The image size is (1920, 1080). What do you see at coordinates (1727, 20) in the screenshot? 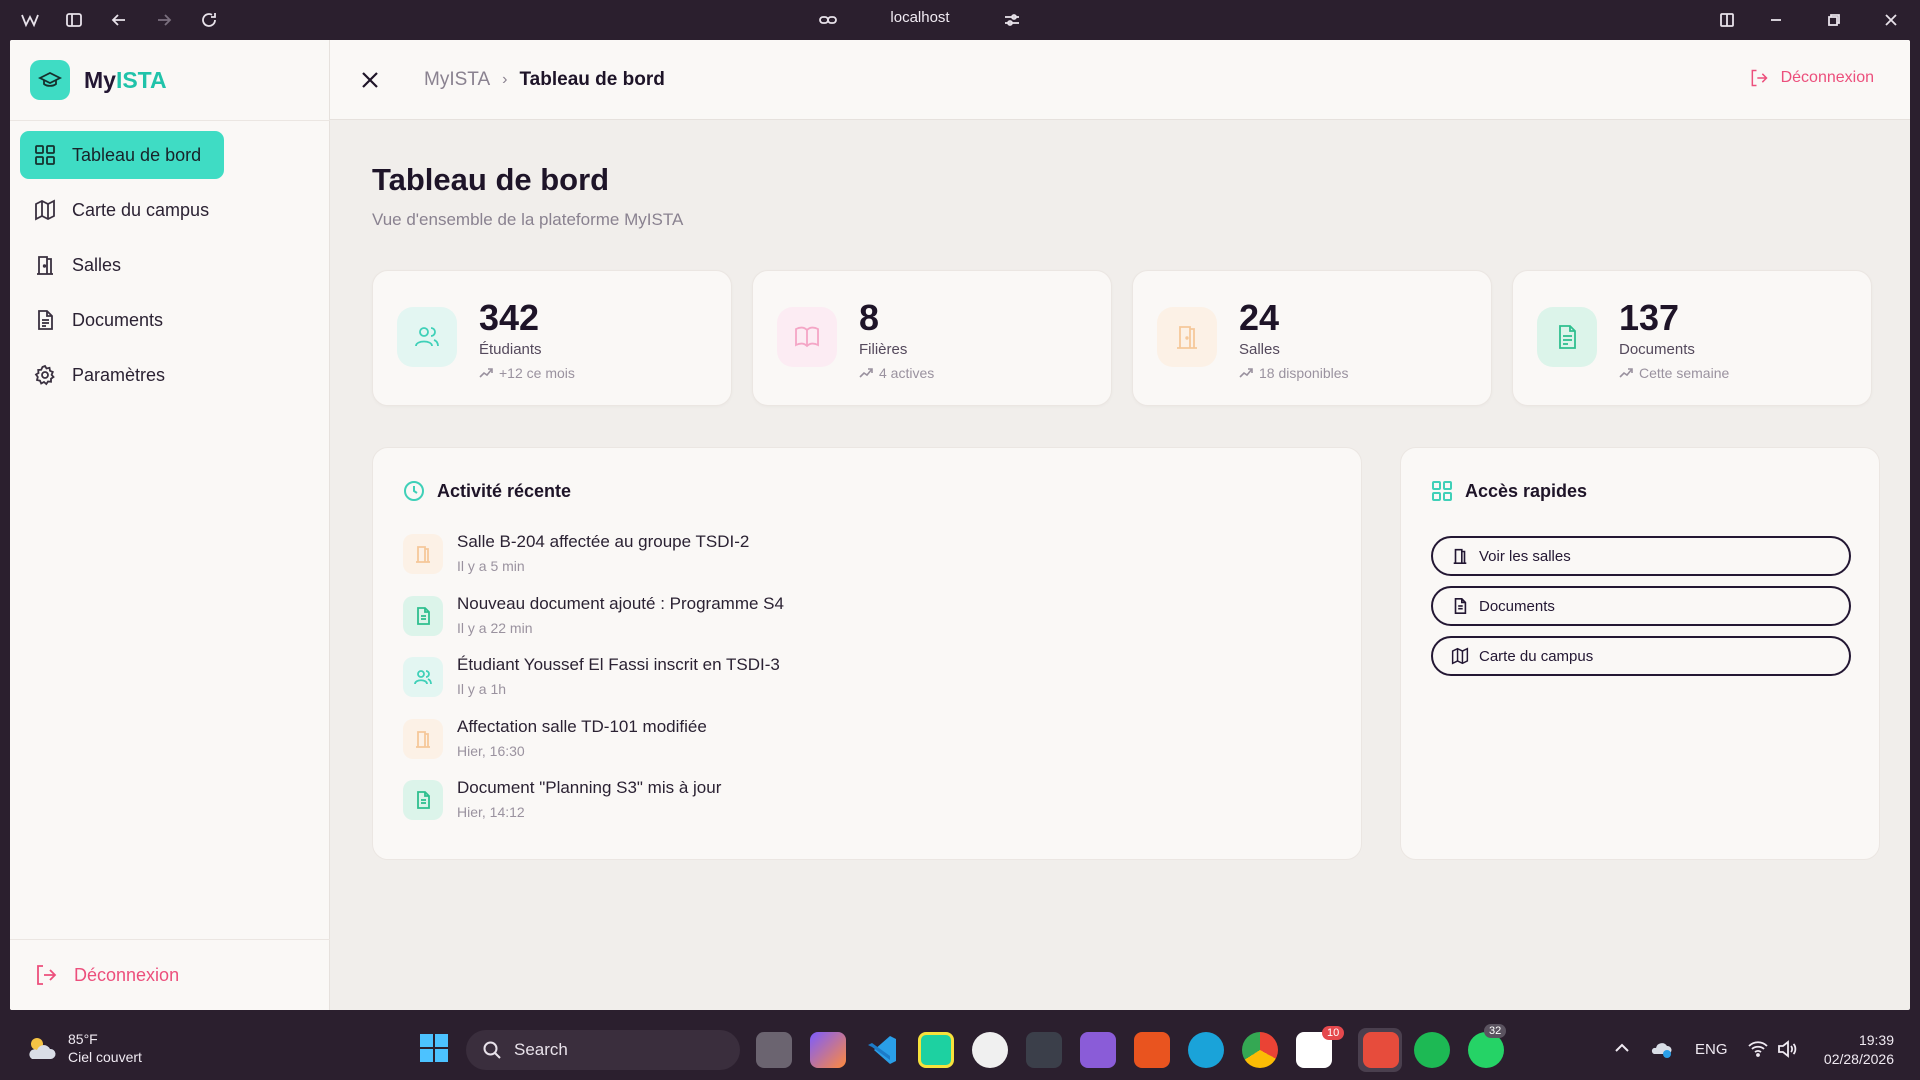
I see `split-view-icon` at bounding box center [1727, 20].